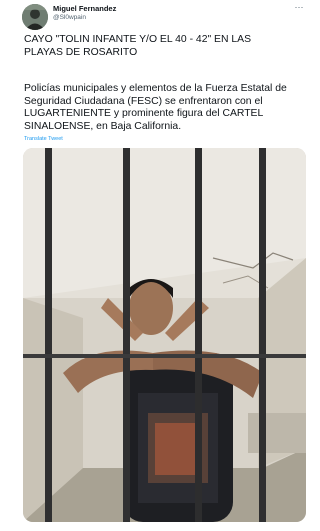  Describe the element at coordinates (43, 139) in the screenshot. I see `translate-tweet-link: Translate Tweet` at that location.